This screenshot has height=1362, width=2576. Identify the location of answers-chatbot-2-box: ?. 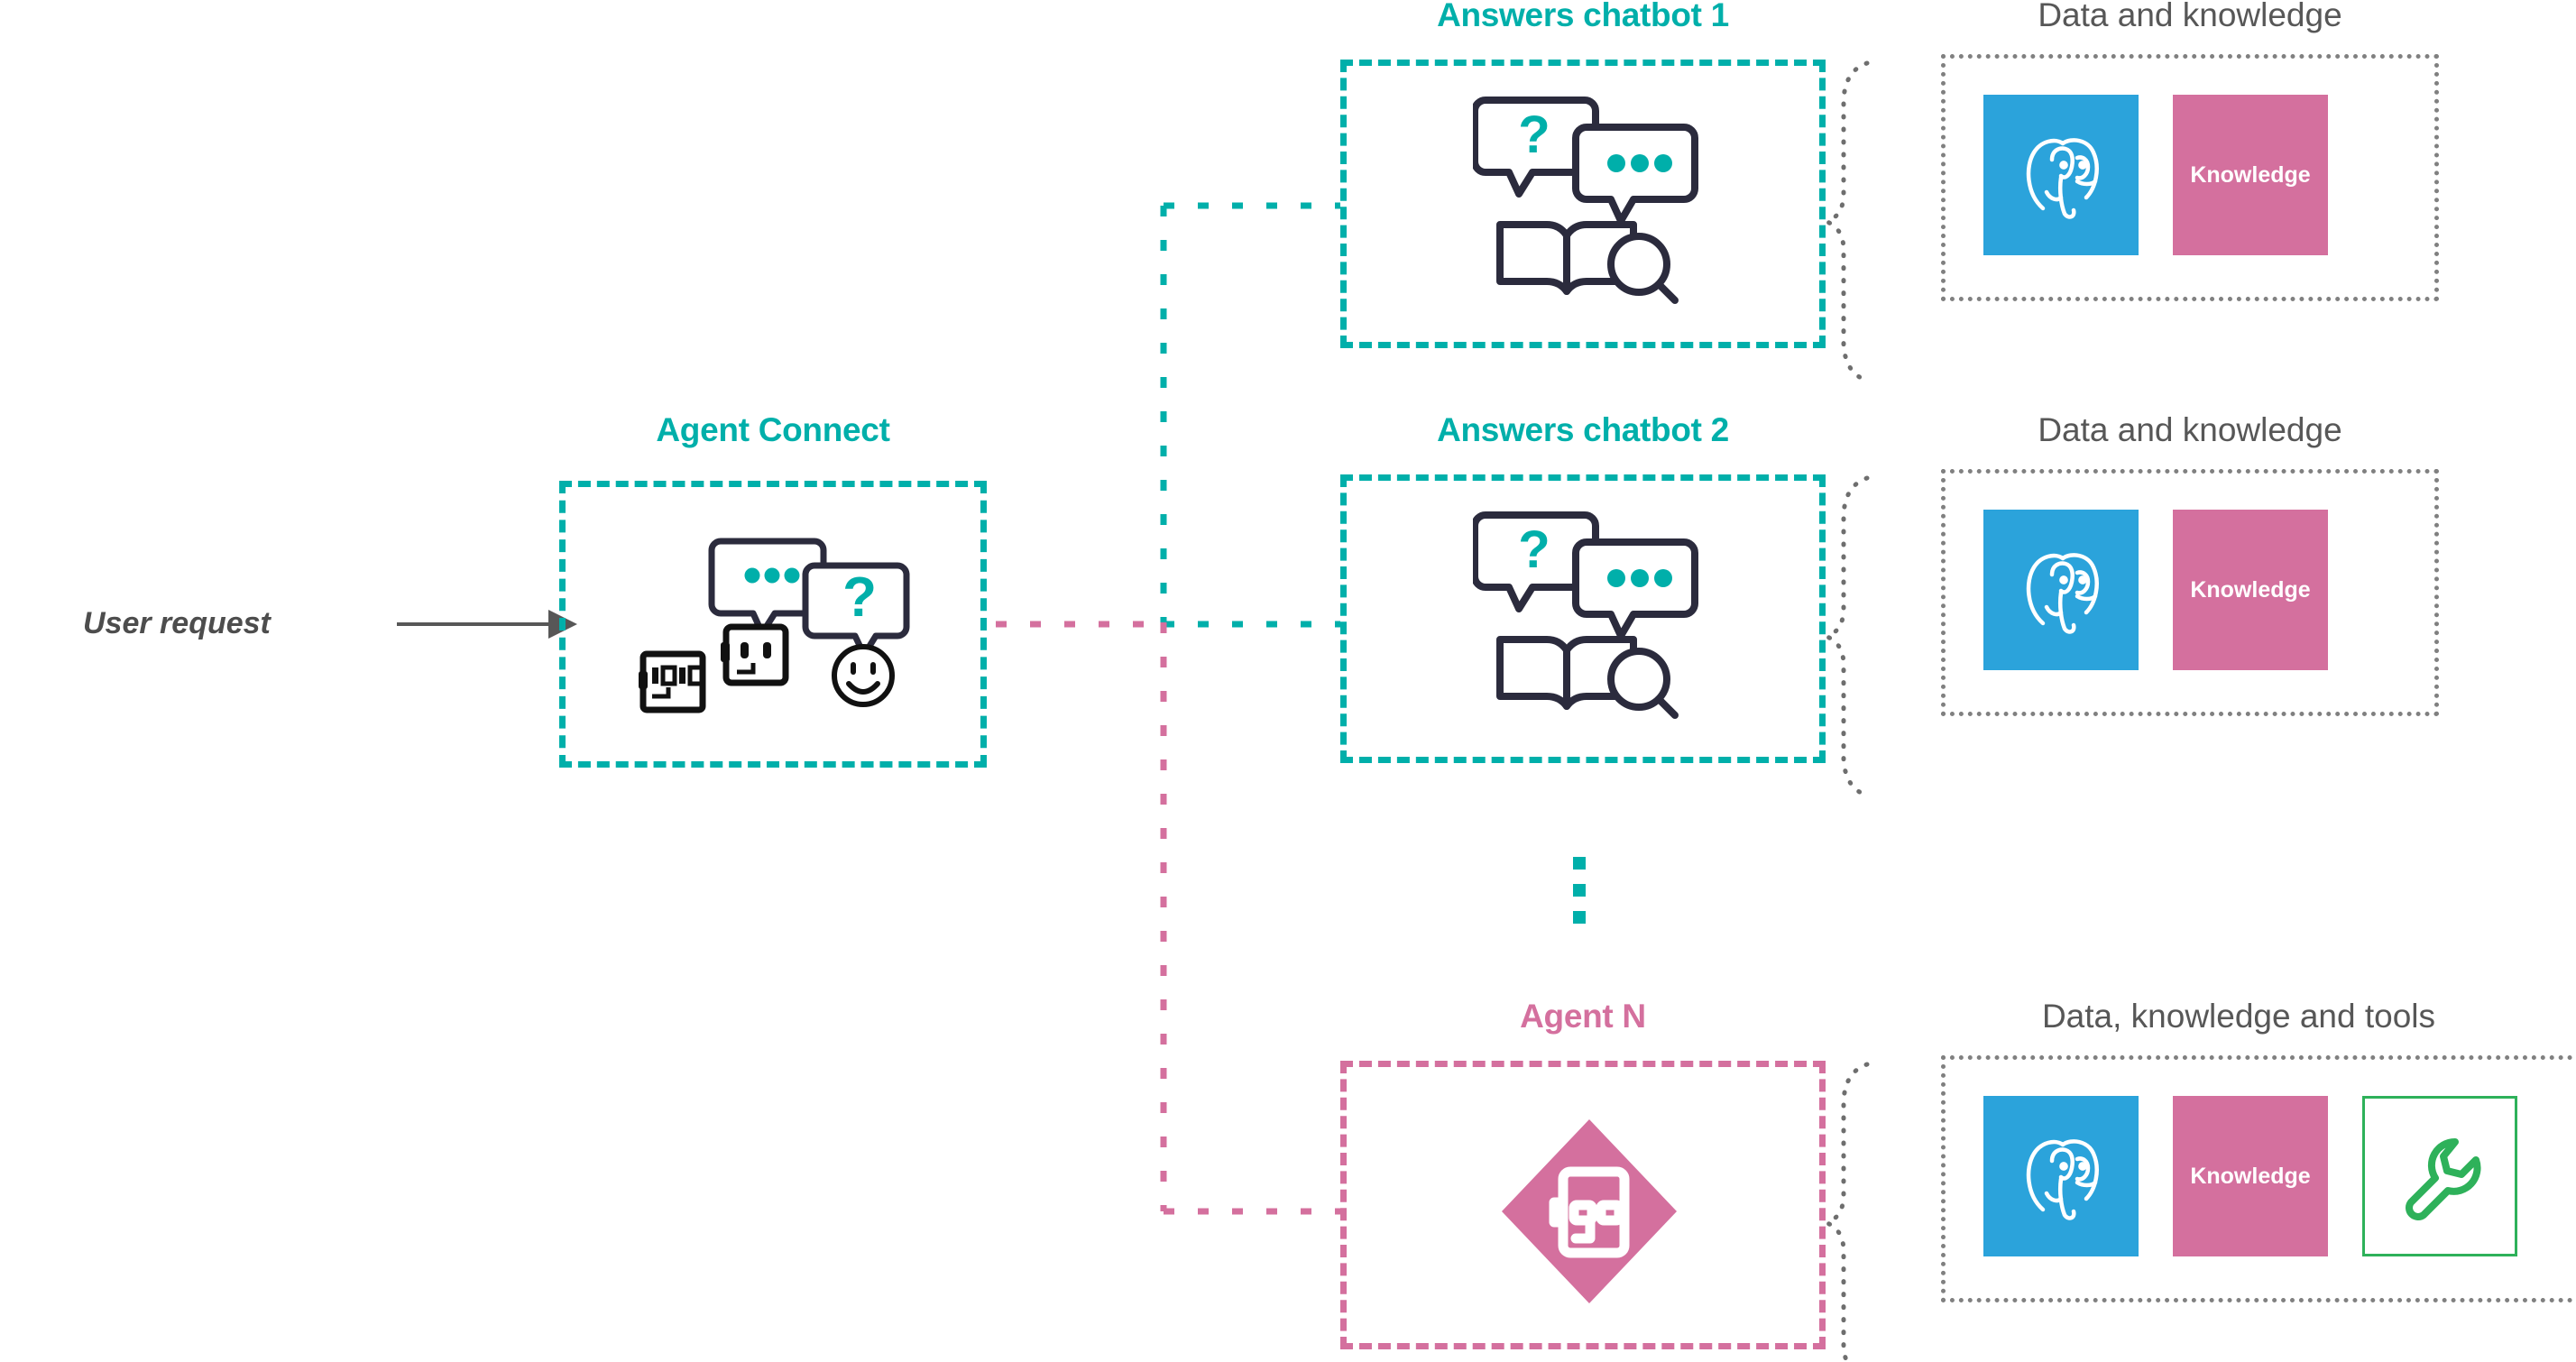
(1583, 618).